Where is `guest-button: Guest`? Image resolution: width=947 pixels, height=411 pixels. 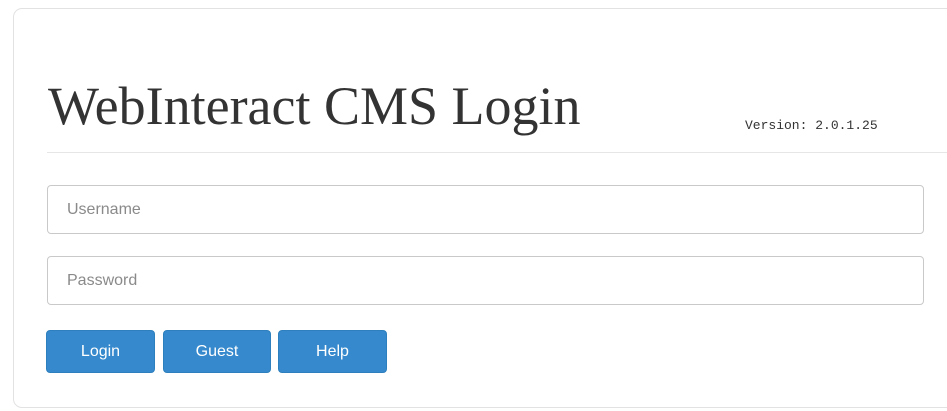 guest-button: Guest is located at coordinates (217, 351).